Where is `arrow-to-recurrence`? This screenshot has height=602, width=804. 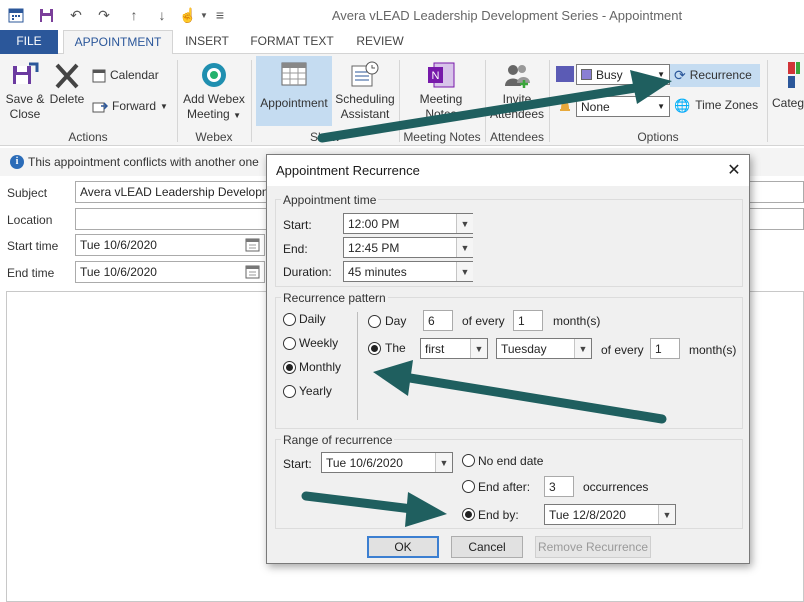
arrow-to-recurrence is located at coordinates (494, 106).